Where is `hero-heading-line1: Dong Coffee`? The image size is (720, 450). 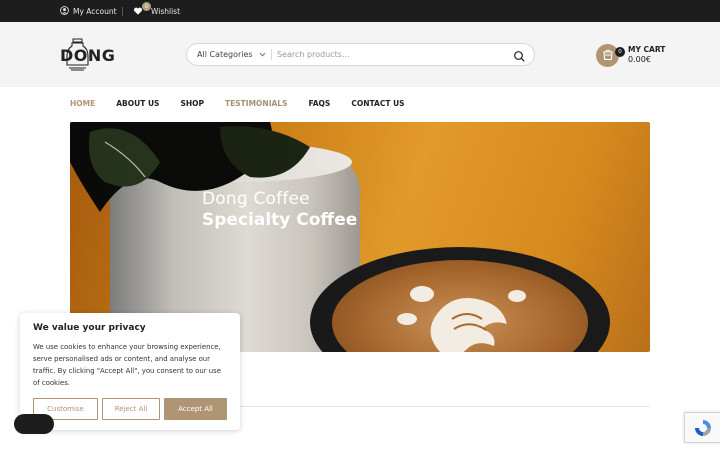 hero-heading-line1: Dong Coffee is located at coordinates (256, 199).